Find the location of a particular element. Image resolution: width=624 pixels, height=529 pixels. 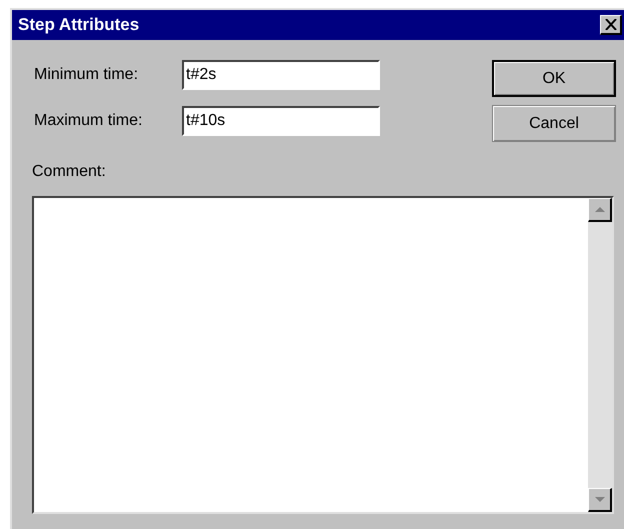

window-title: Step Attributes is located at coordinates (79, 25).